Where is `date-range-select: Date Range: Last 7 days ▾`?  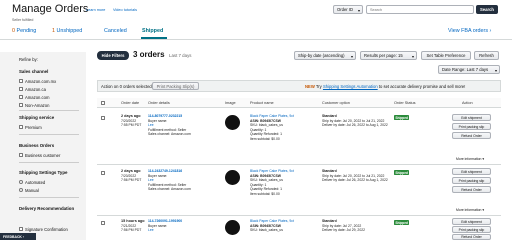
date-range-select: Date Range: Last 7 days ▾ is located at coordinates (469, 69).